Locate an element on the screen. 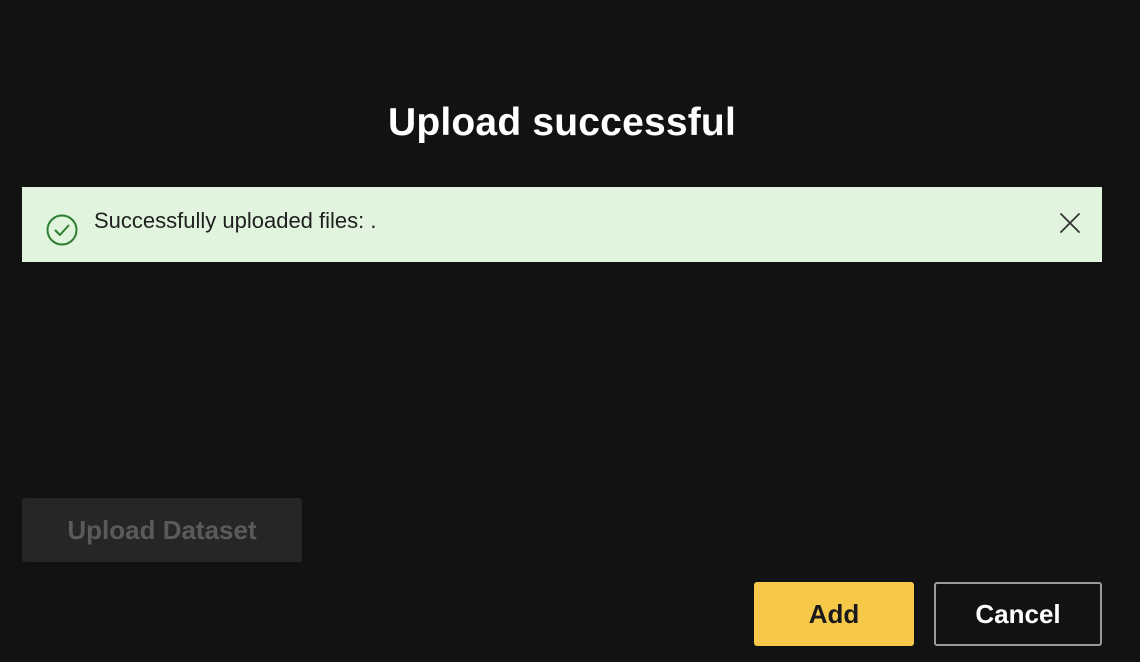 This screenshot has width=1140, height=662. success-alert: Successfully uploaded files: . is located at coordinates (562, 224).